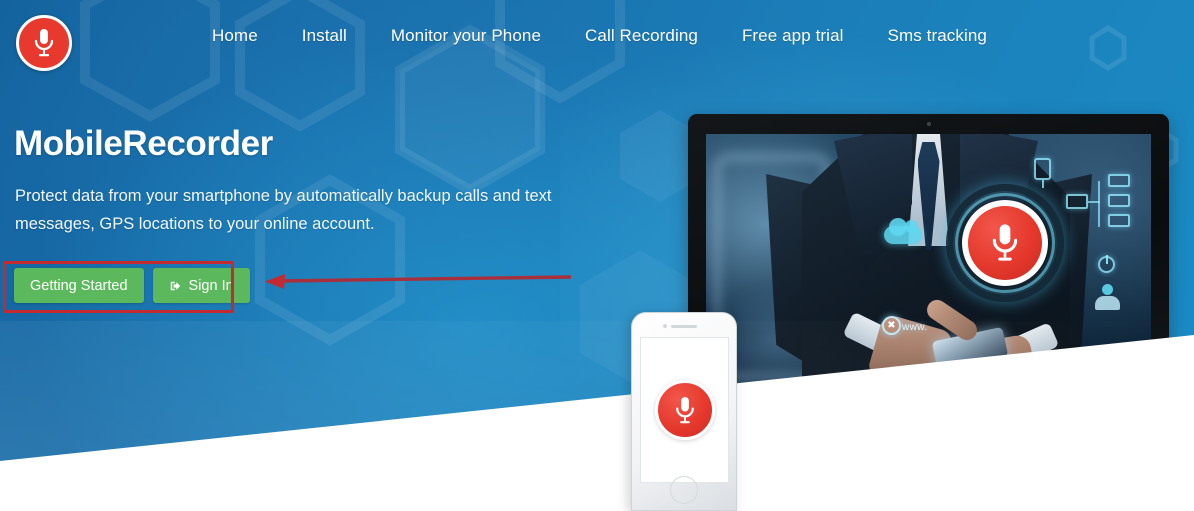 This screenshot has height=511, width=1194. What do you see at coordinates (211, 285) in the screenshot?
I see `sign-in-label: Sign In` at bounding box center [211, 285].